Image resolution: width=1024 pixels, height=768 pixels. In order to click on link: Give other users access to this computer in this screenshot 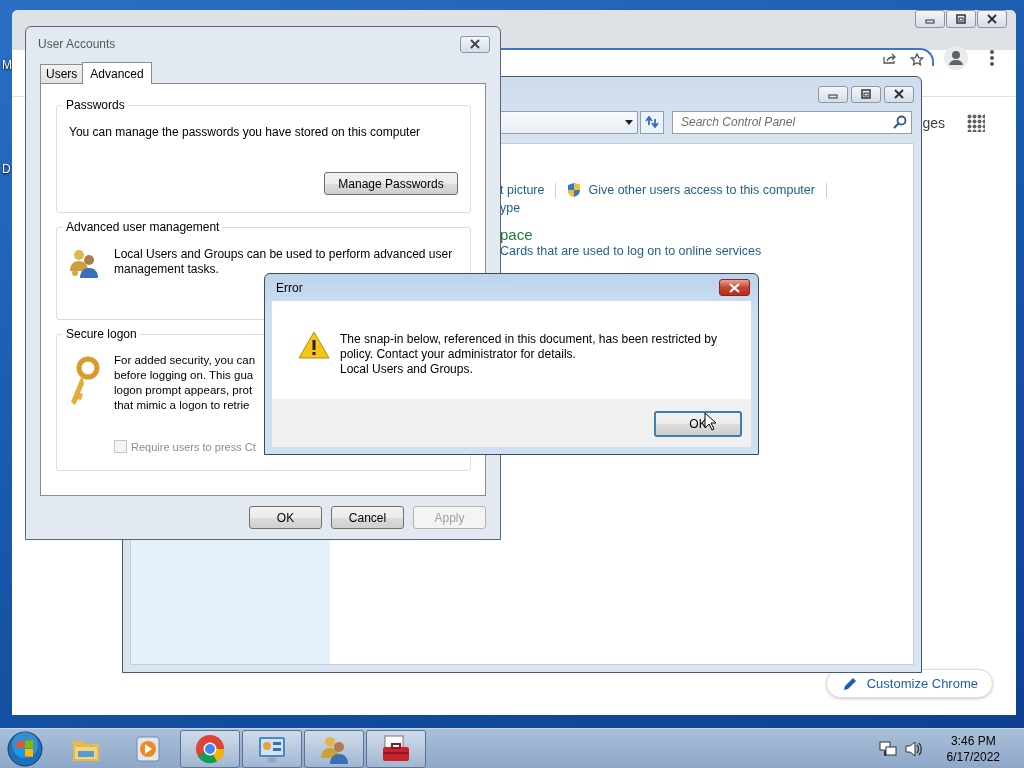, I will do `click(701, 190)`.